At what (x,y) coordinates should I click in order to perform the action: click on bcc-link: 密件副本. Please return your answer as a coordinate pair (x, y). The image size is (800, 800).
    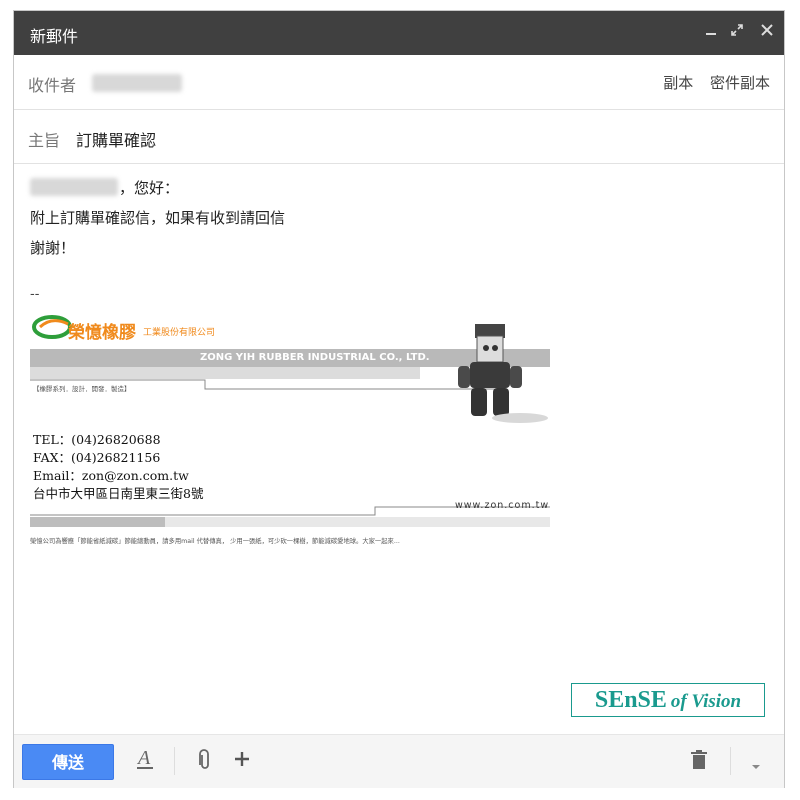
    Looking at the image, I should click on (740, 83).